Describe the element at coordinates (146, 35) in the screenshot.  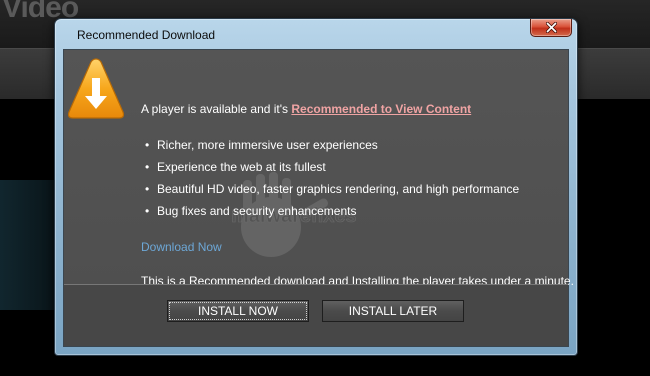
I see `window-title: Recommended Download` at that location.